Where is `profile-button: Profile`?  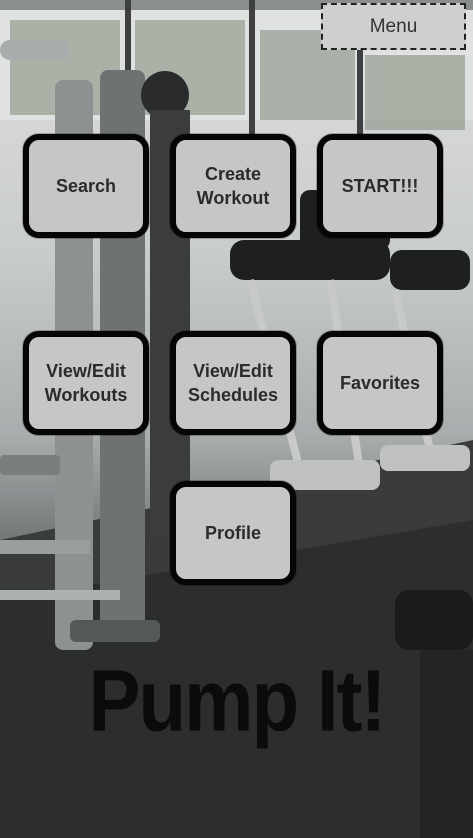
profile-button: Profile is located at coordinates (233, 533).